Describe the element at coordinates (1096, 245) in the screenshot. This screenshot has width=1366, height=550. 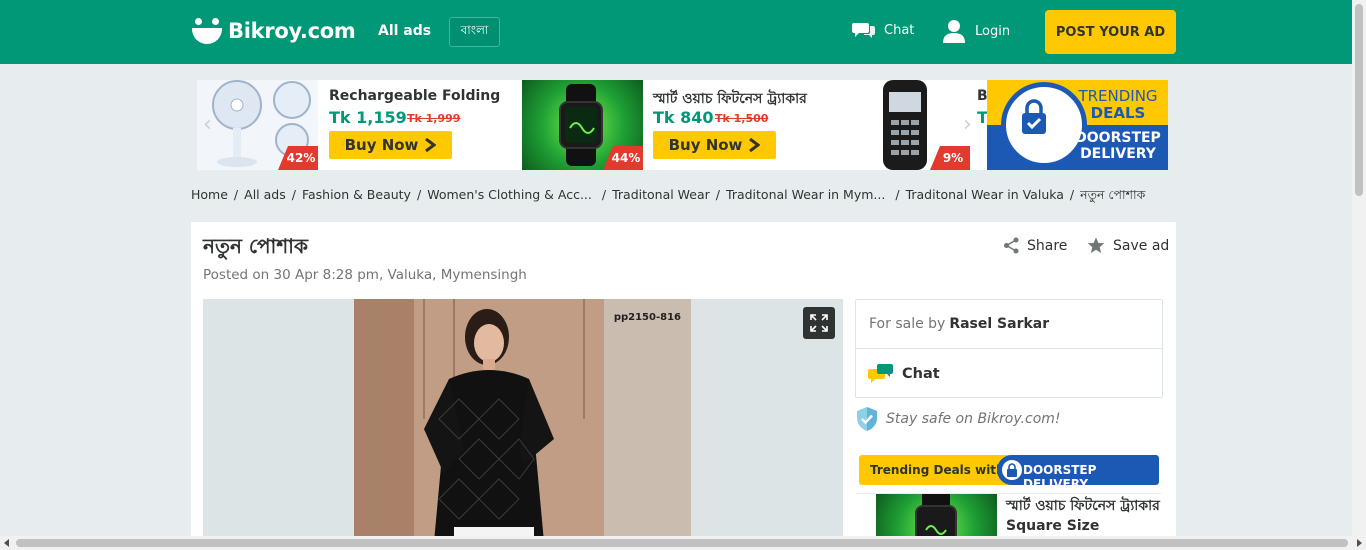
I see `star-icon` at that location.